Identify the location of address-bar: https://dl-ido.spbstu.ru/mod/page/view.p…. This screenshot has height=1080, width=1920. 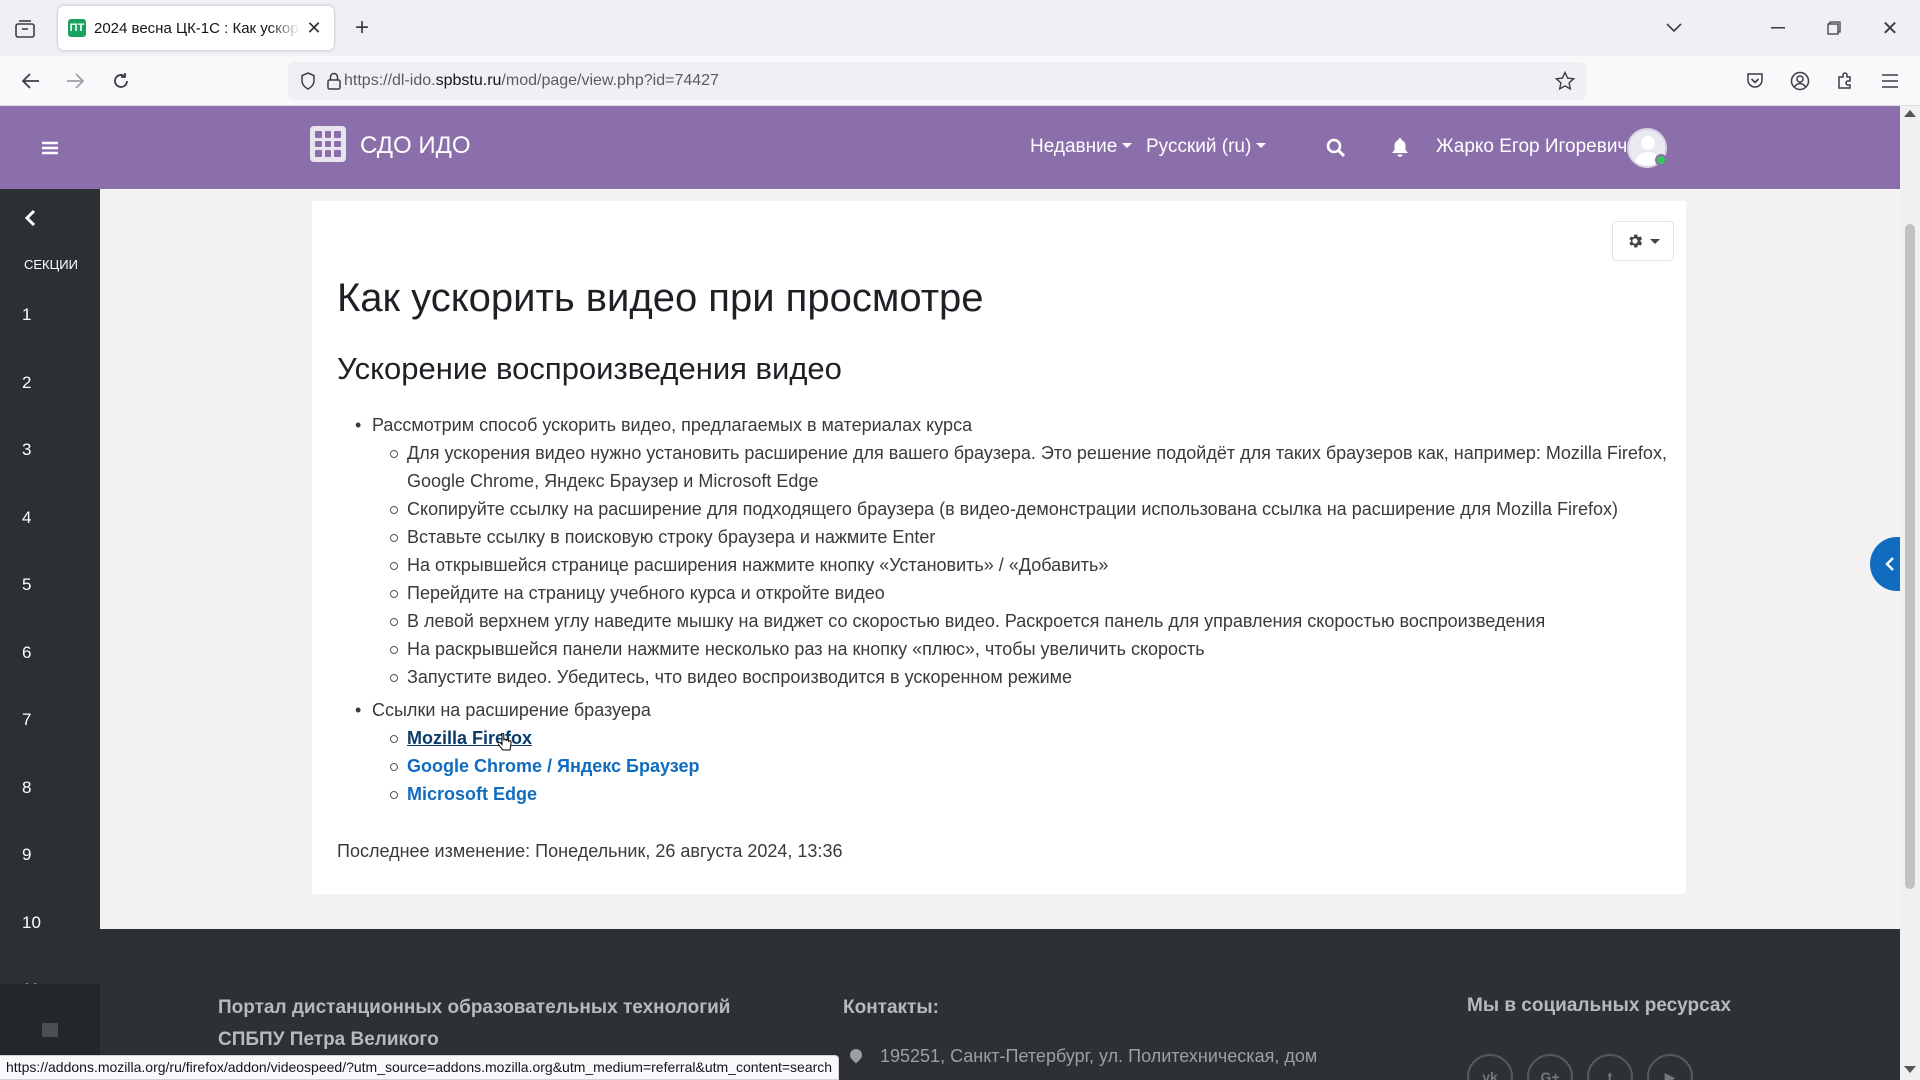
(937, 81).